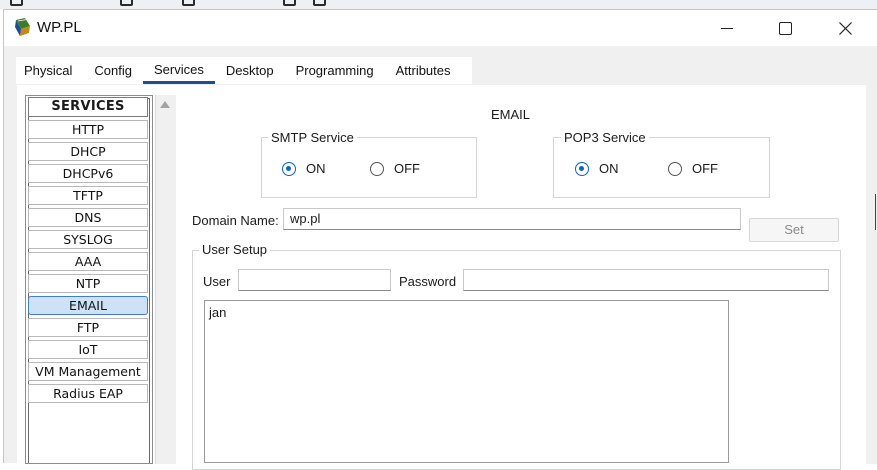 This screenshot has height=470, width=877. What do you see at coordinates (88, 283) in the screenshot?
I see `service-item-ntp: NTP` at bounding box center [88, 283].